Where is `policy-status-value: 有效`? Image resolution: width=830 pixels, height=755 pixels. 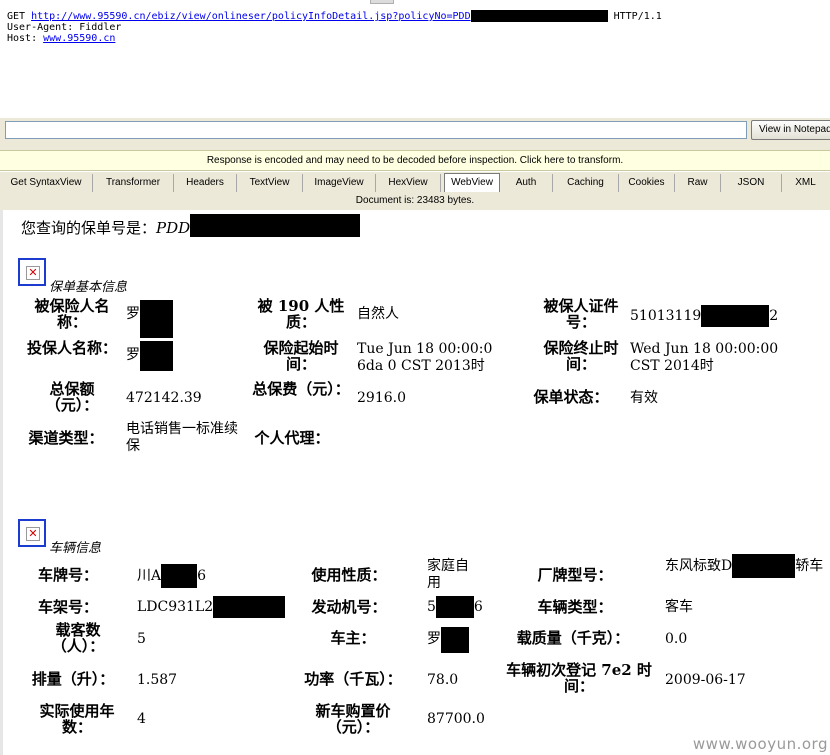 policy-status-value: 有效 is located at coordinates (644, 398).